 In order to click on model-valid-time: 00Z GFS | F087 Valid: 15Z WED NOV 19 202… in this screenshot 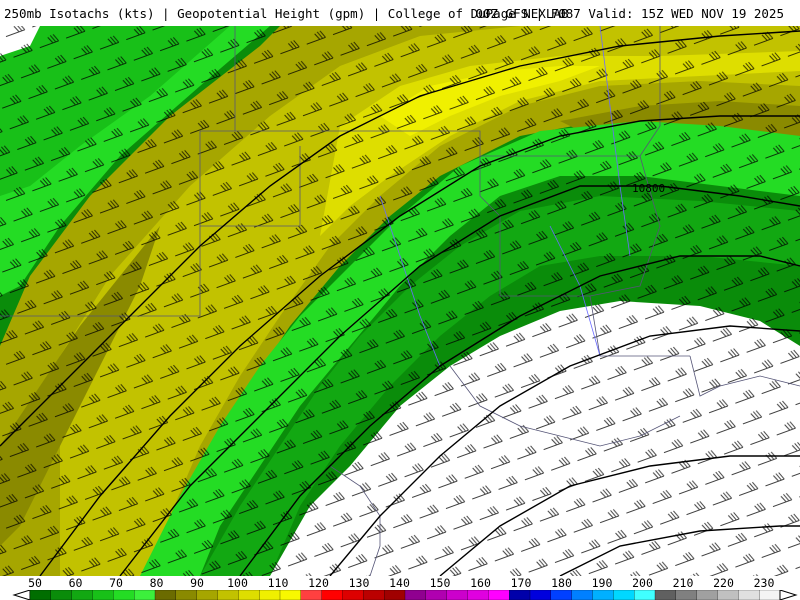, I will do `click(629, 13)`.